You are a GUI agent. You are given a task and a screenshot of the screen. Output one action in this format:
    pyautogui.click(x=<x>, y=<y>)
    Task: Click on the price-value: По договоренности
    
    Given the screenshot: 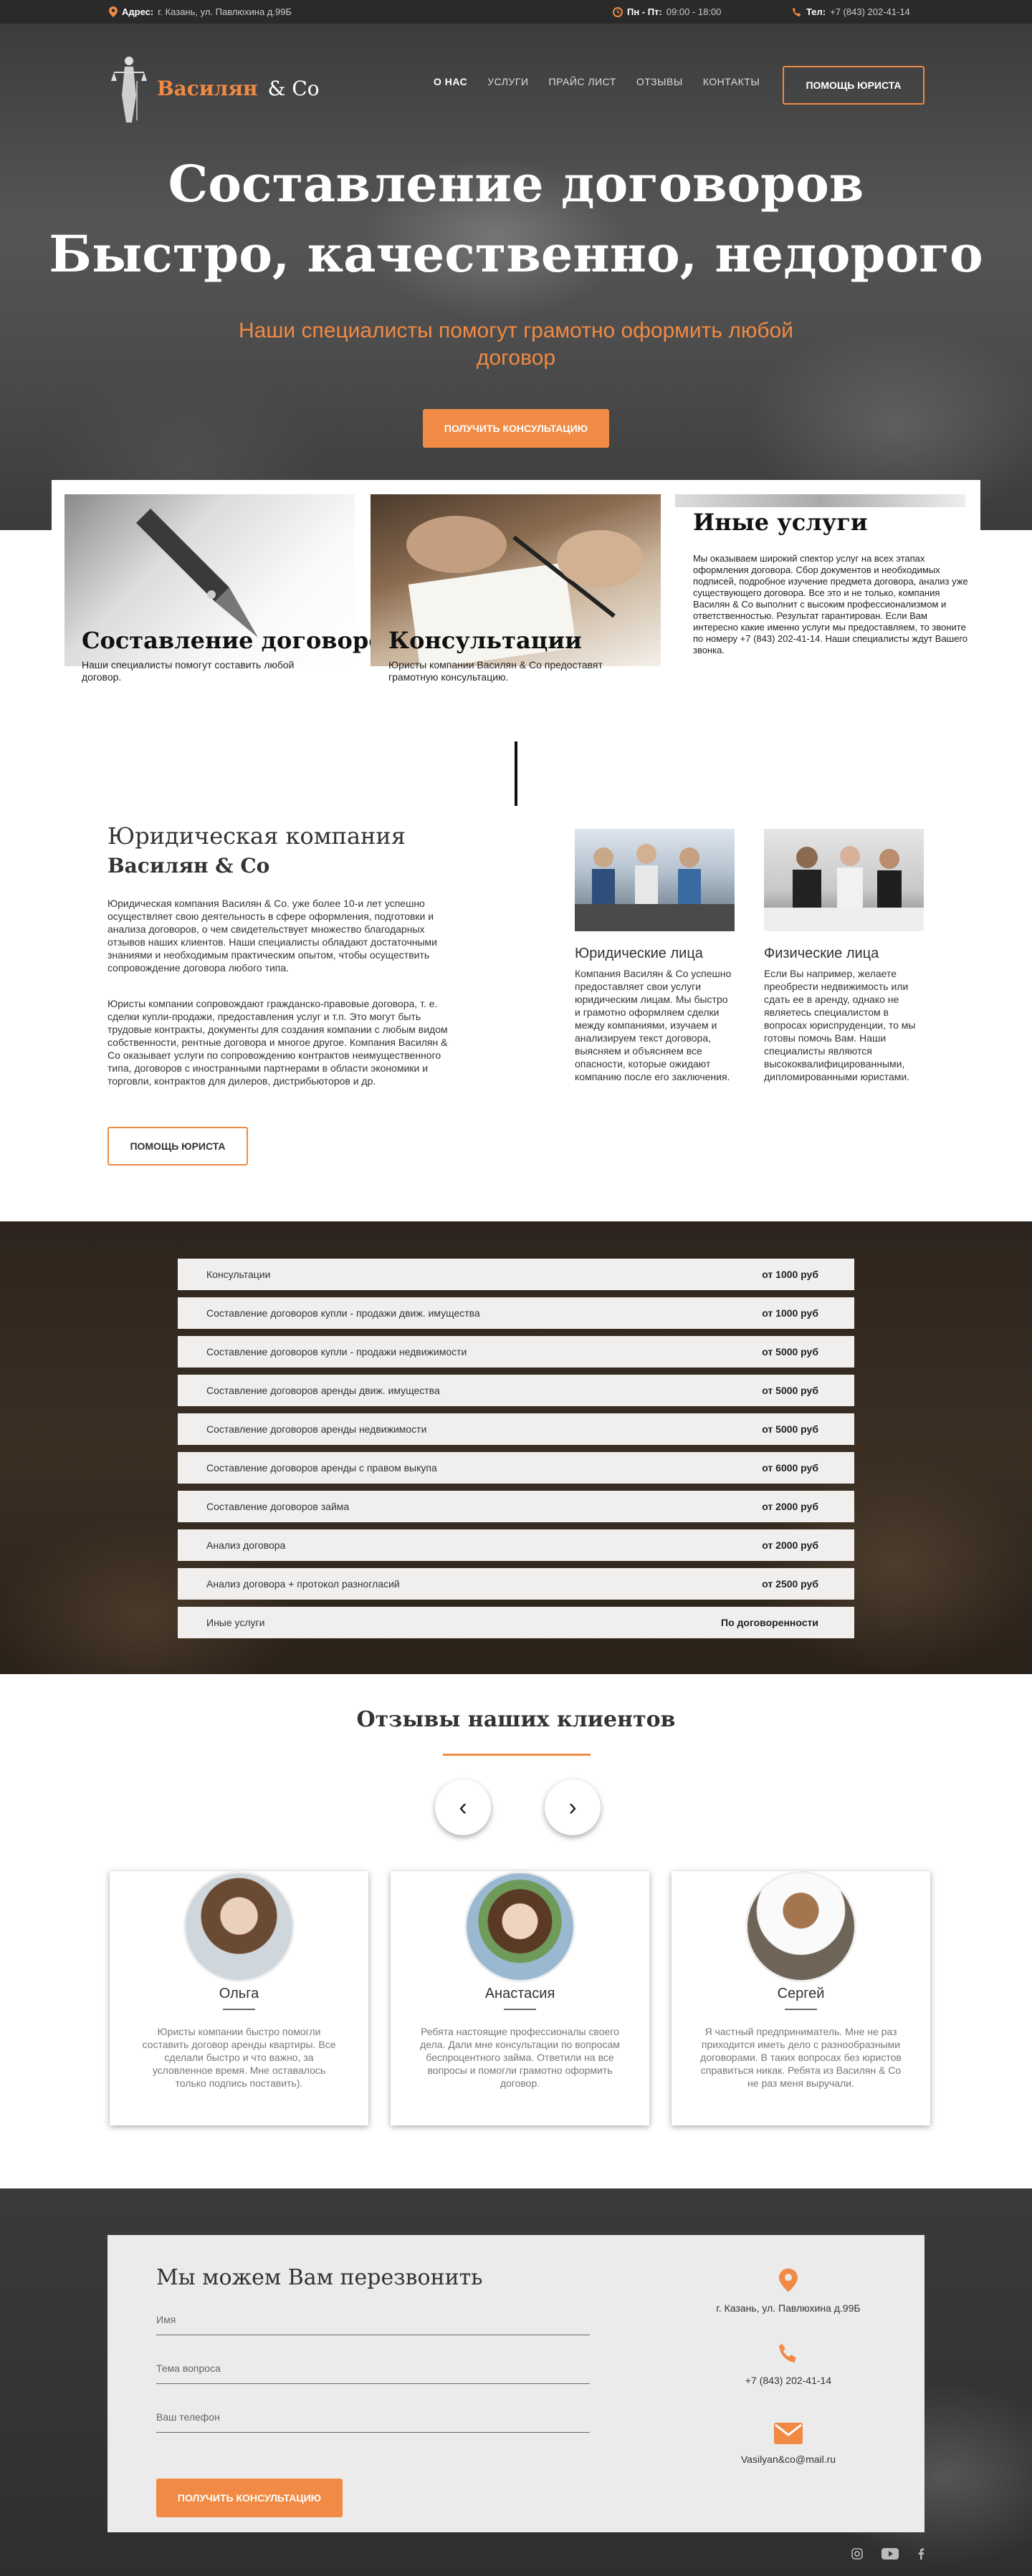 What is the action you would take?
    pyautogui.click(x=769, y=1622)
    